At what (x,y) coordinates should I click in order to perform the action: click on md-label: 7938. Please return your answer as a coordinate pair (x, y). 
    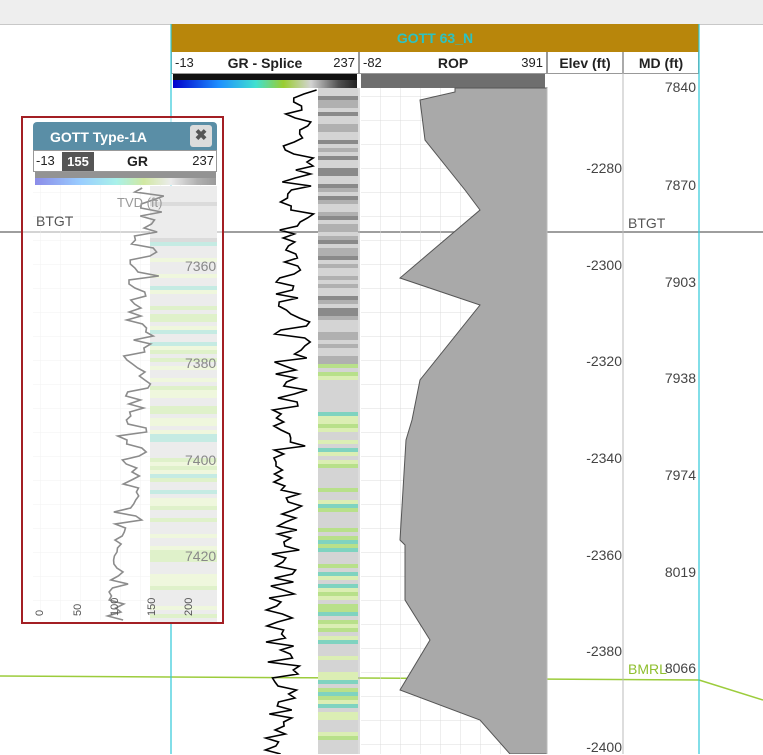
    Looking at the image, I should click on (680, 378).